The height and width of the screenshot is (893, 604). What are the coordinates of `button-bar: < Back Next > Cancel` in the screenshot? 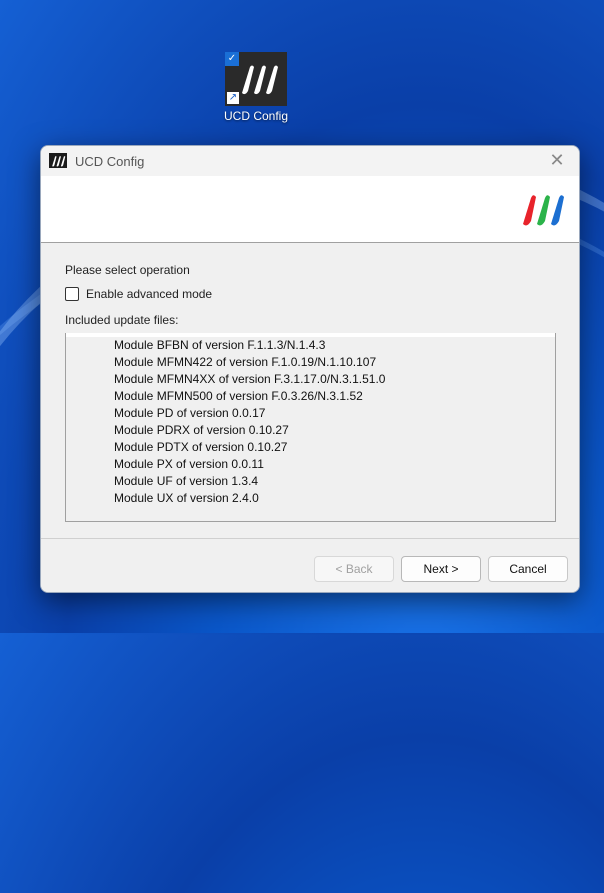 It's located at (310, 565).